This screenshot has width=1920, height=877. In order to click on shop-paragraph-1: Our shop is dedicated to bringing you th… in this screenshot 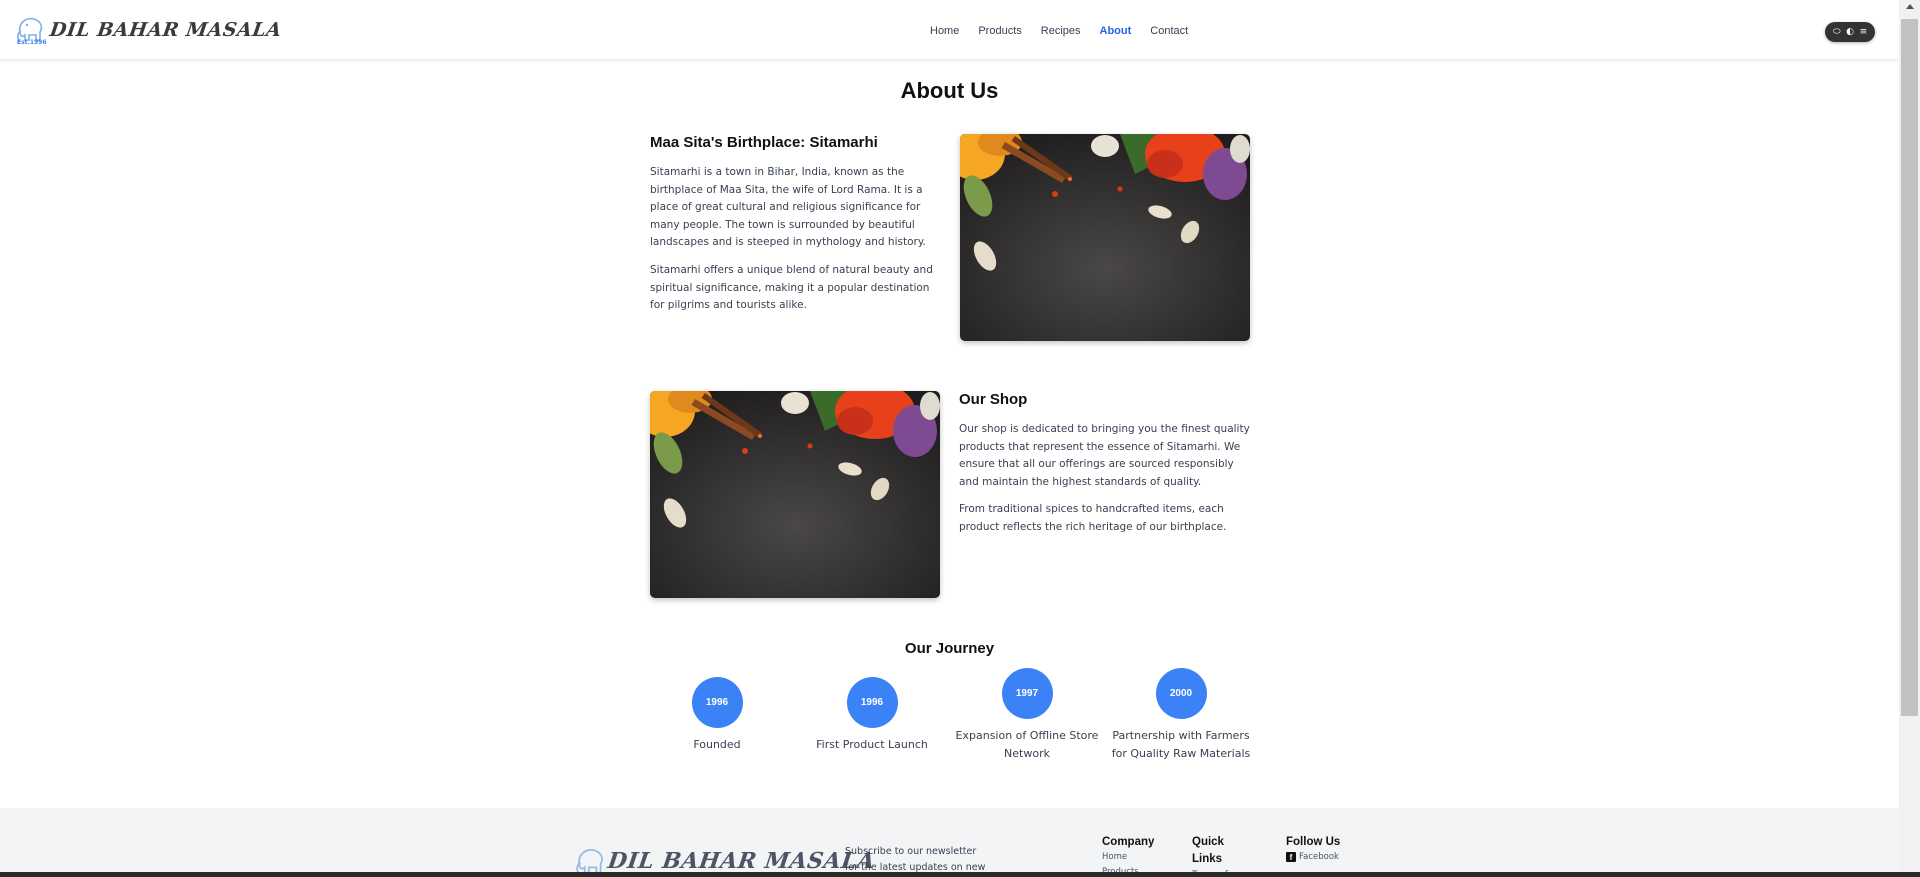, I will do `click(1104, 455)`.